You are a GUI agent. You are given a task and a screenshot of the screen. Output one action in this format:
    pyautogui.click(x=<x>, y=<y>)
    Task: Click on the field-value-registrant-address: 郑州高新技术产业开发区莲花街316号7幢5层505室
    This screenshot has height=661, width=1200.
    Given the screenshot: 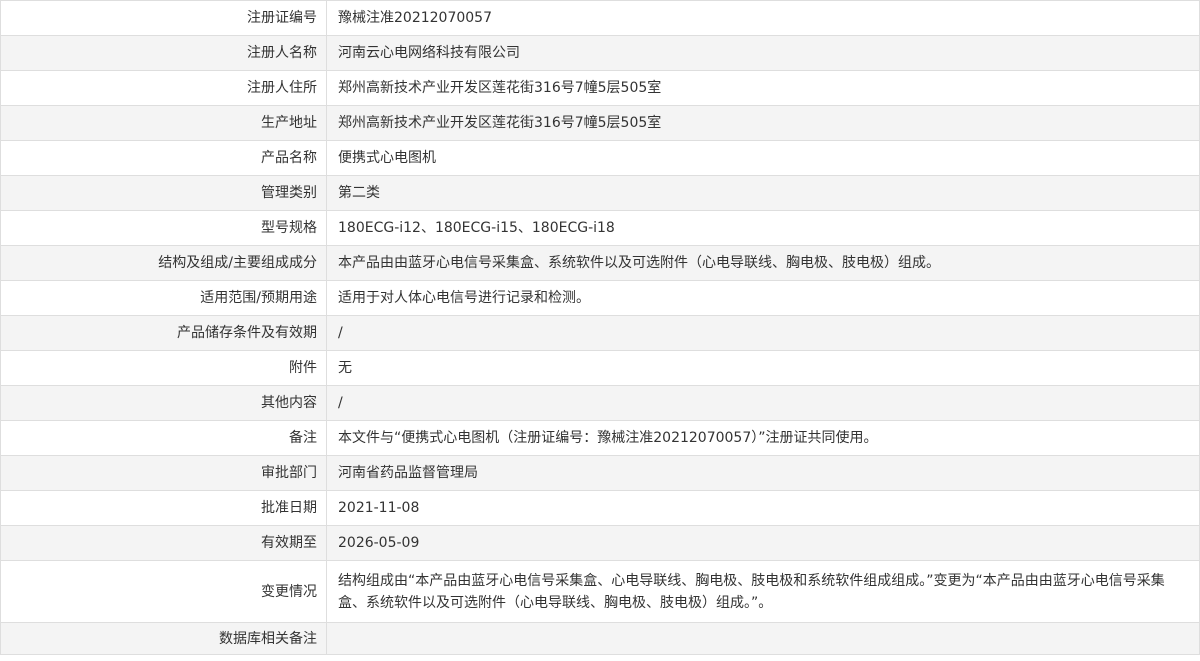 What is the action you would take?
    pyautogui.click(x=763, y=88)
    